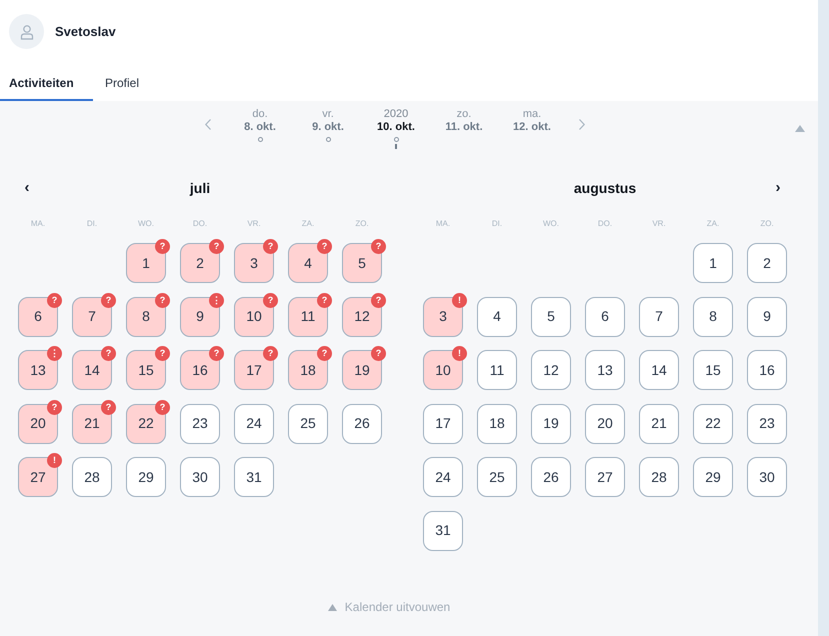 The image size is (829, 636). I want to click on month-title: augustus, so click(605, 188).